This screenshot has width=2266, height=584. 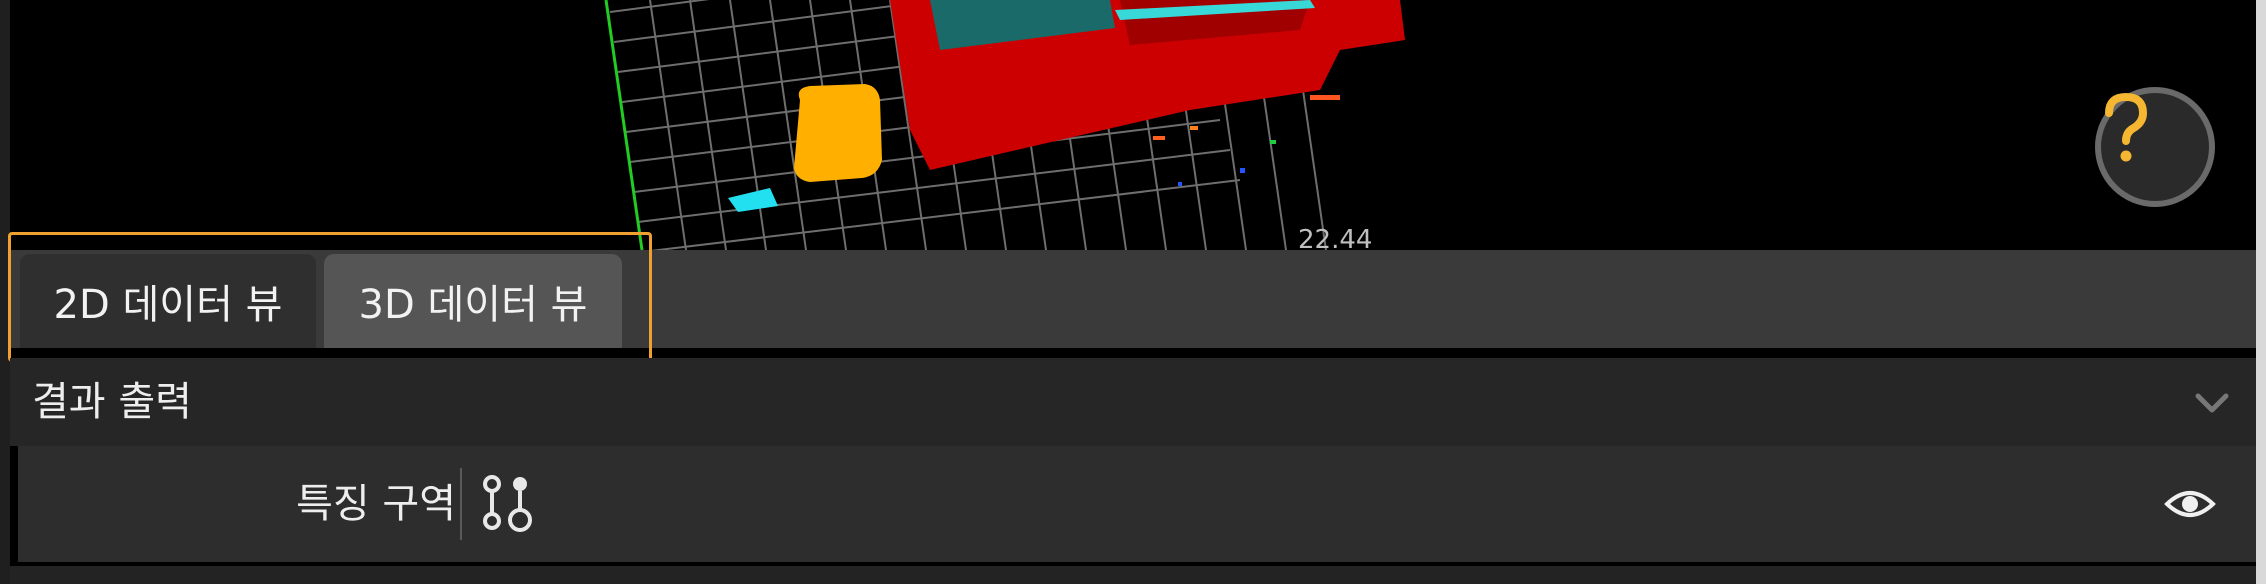 I want to click on row-label: 특징 구역, so click(x=376, y=504).